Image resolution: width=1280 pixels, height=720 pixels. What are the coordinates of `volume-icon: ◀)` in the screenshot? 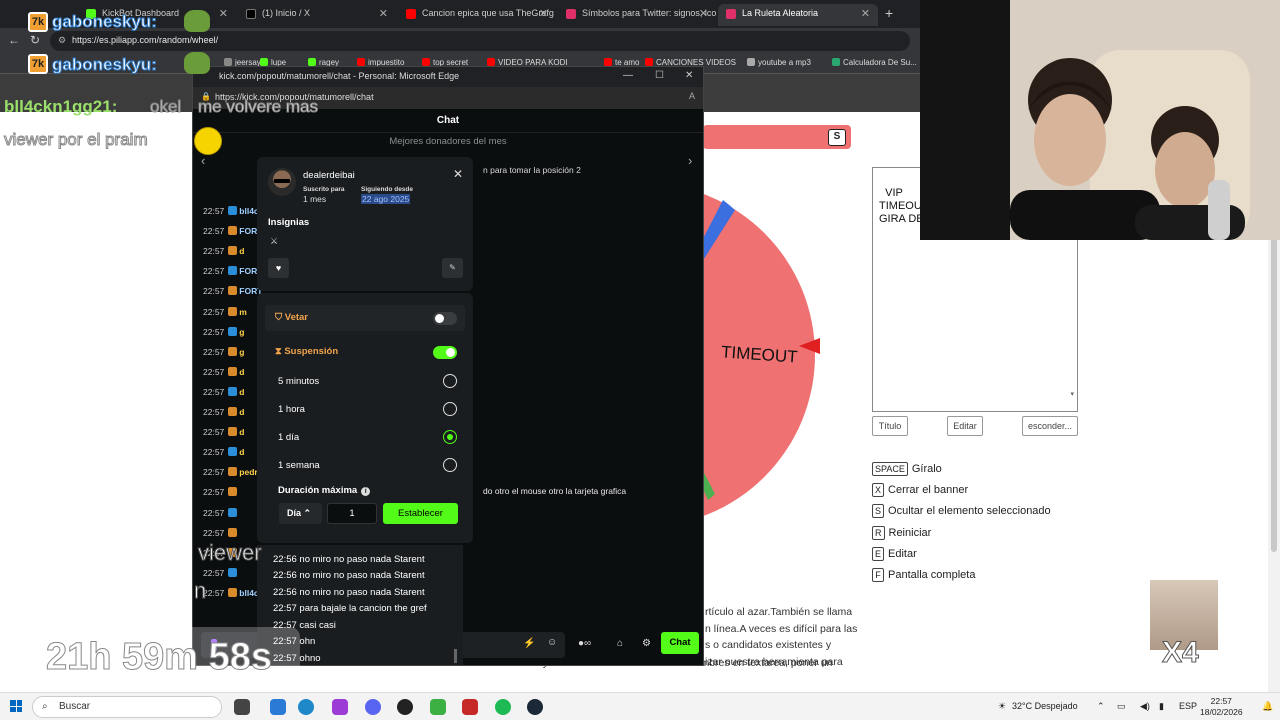 It's located at (1145, 706).